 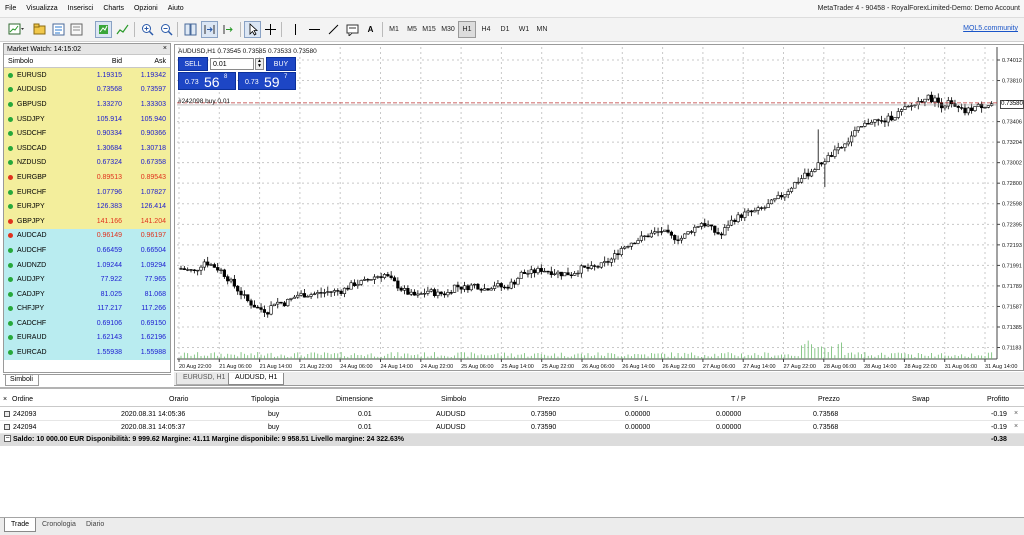 What do you see at coordinates (95, 525) in the screenshot?
I see `tab-diario: Diario` at bounding box center [95, 525].